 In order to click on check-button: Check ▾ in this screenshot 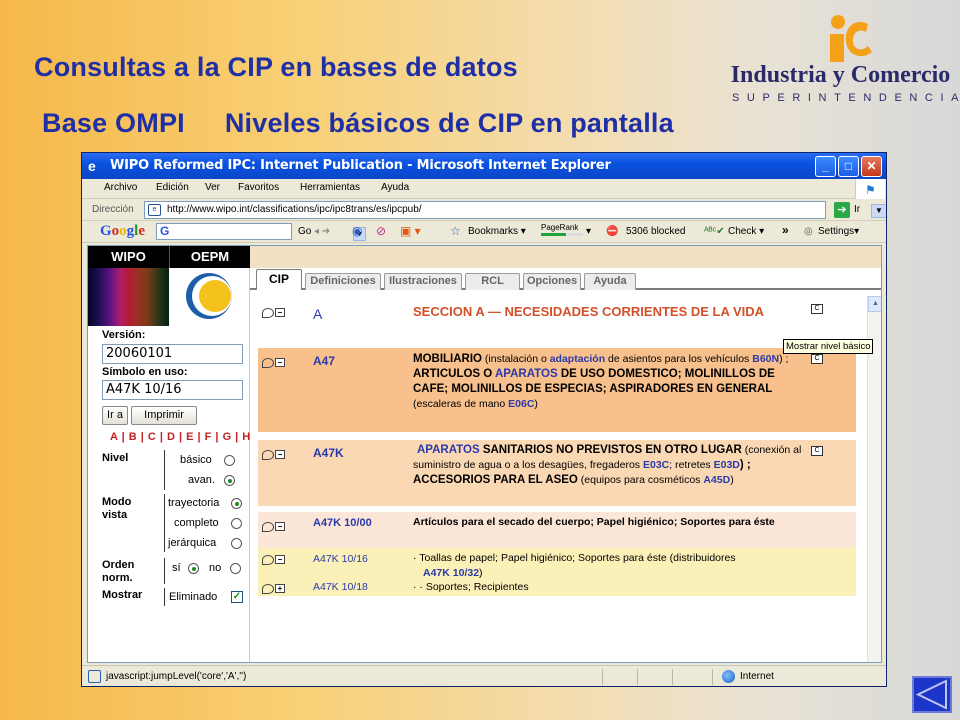, I will do `click(746, 231)`.